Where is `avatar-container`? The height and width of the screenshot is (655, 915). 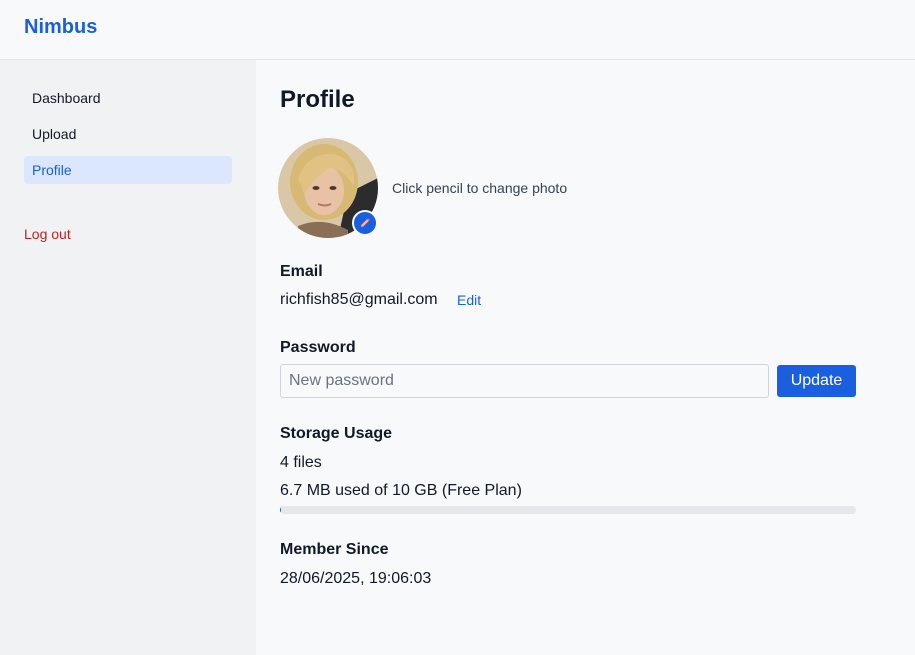 avatar-container is located at coordinates (328, 188).